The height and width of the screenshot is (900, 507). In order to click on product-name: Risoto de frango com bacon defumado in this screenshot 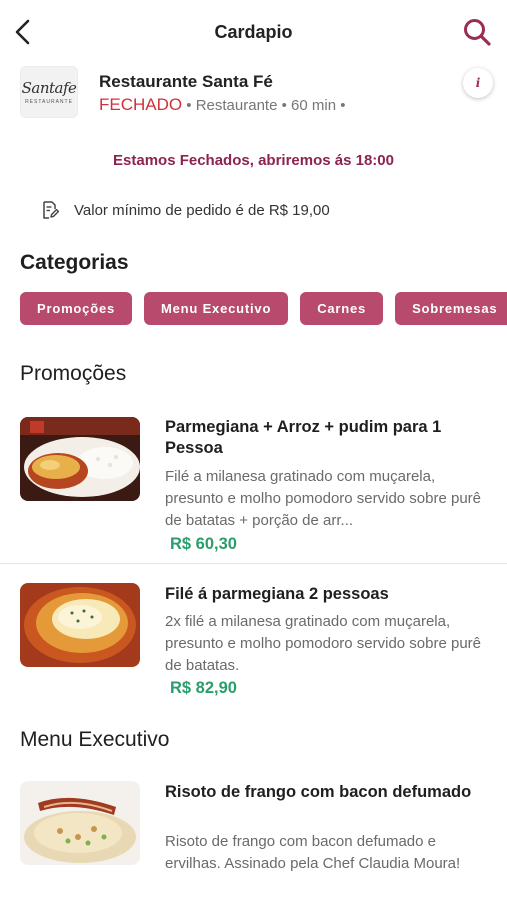, I will do `click(318, 792)`.